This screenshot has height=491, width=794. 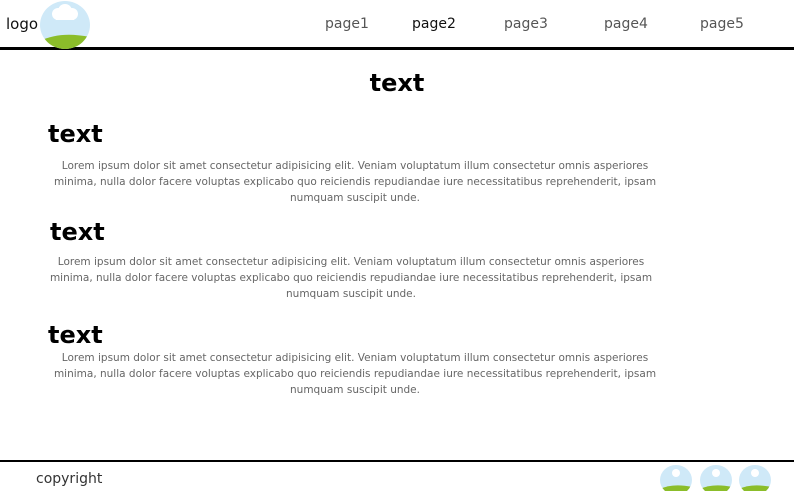 What do you see at coordinates (347, 24) in the screenshot?
I see `nav-link-page1: page1` at bounding box center [347, 24].